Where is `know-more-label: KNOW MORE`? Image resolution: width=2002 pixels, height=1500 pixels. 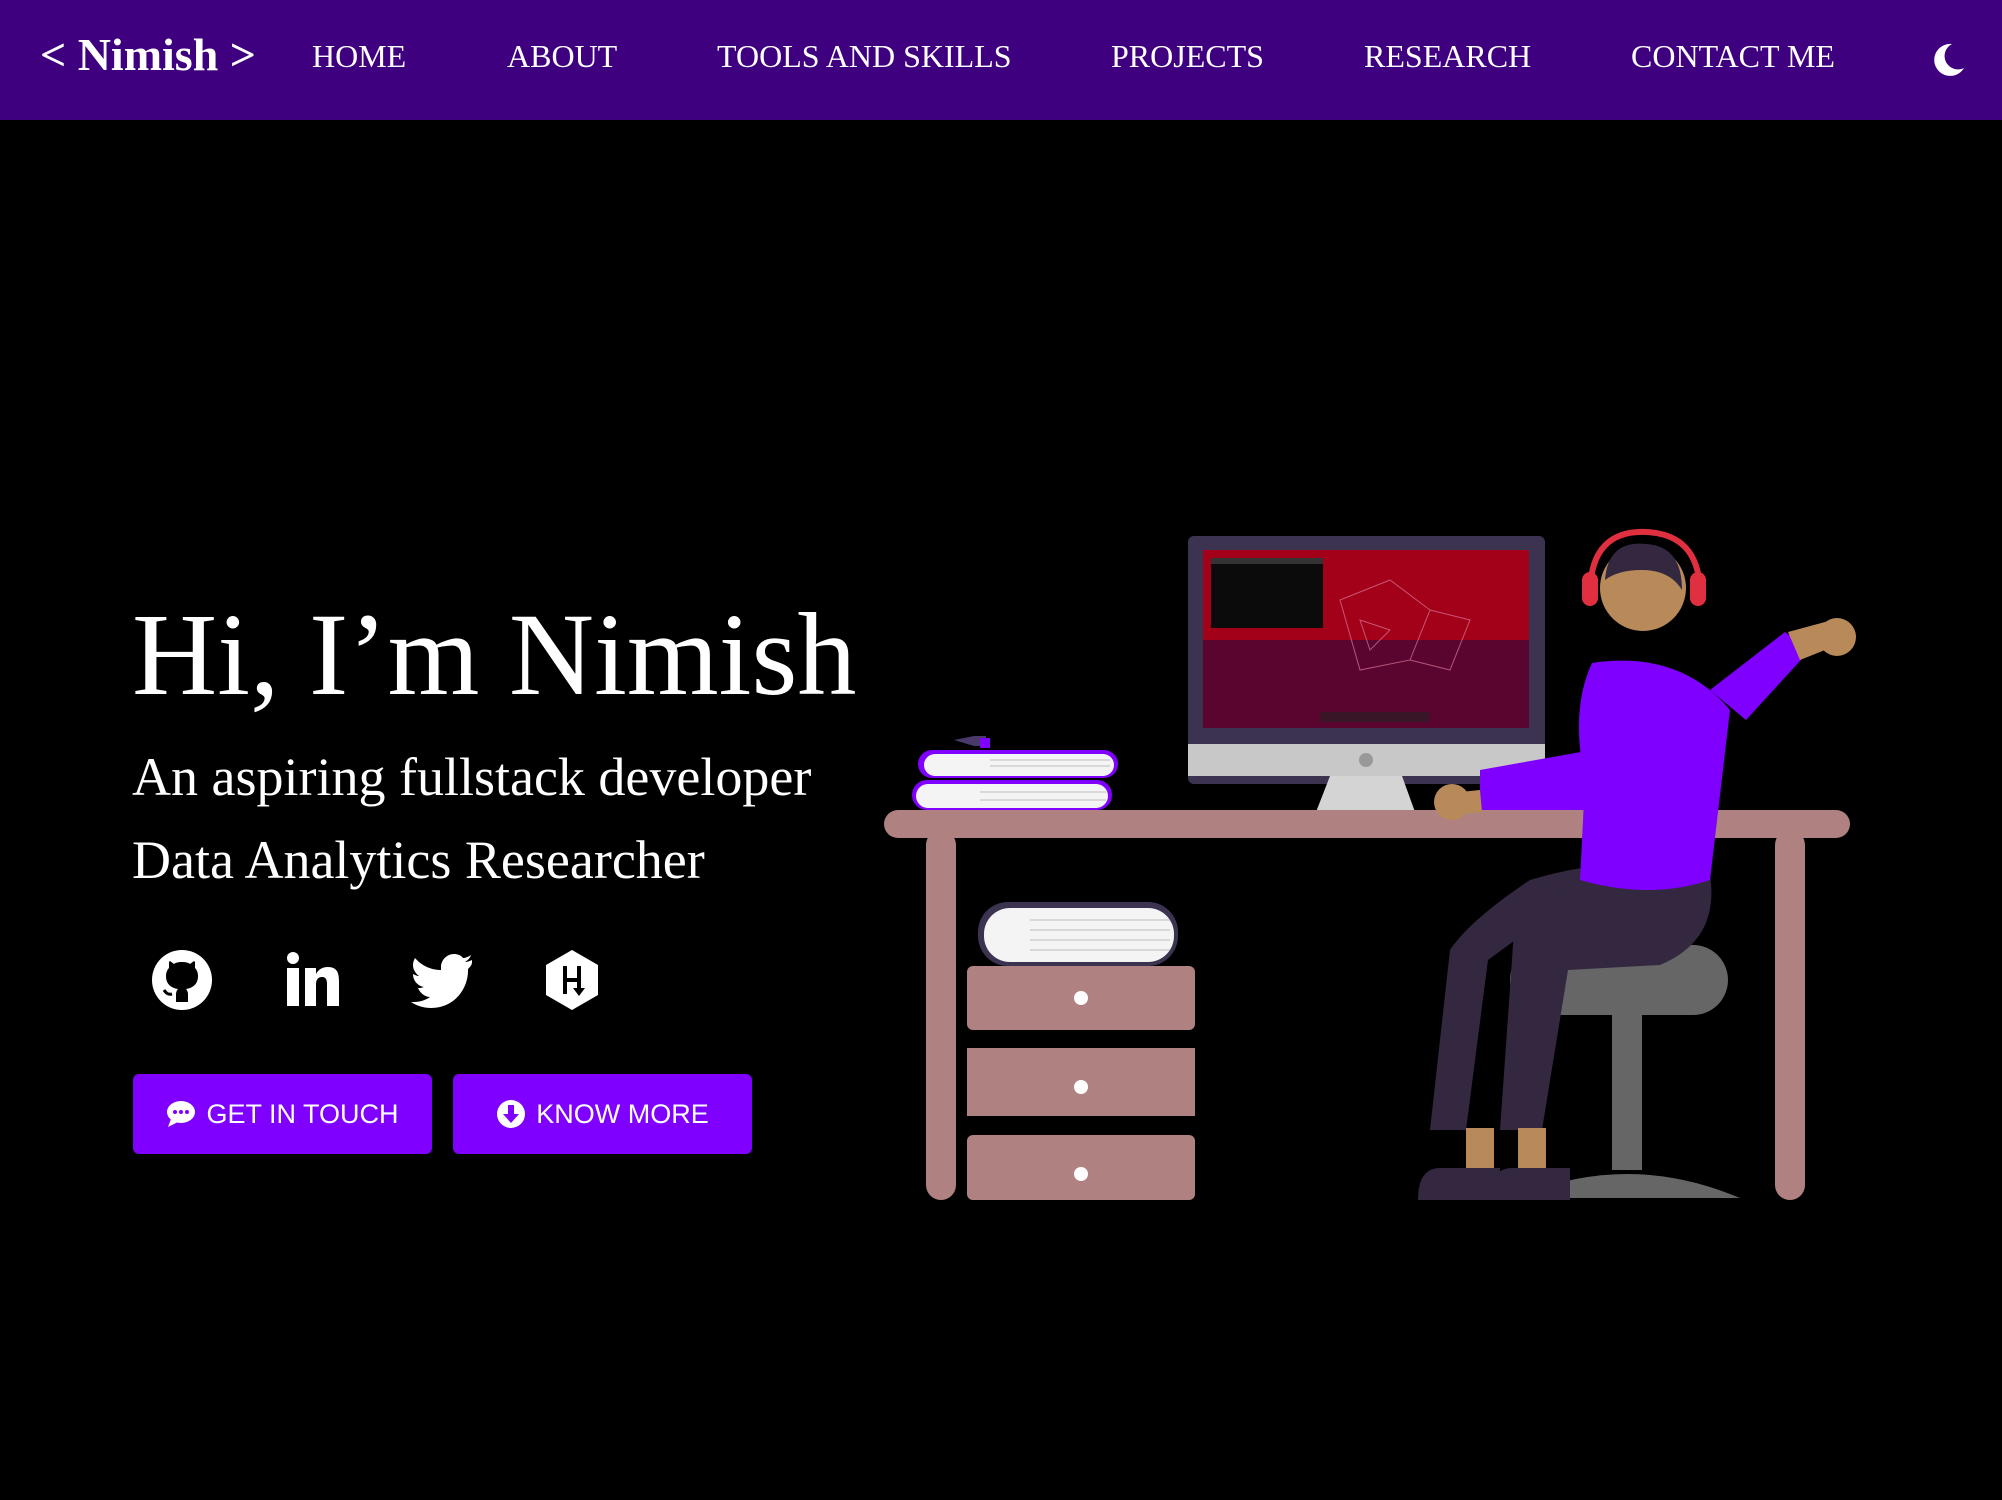
know-more-label: KNOW MORE is located at coordinates (622, 1113).